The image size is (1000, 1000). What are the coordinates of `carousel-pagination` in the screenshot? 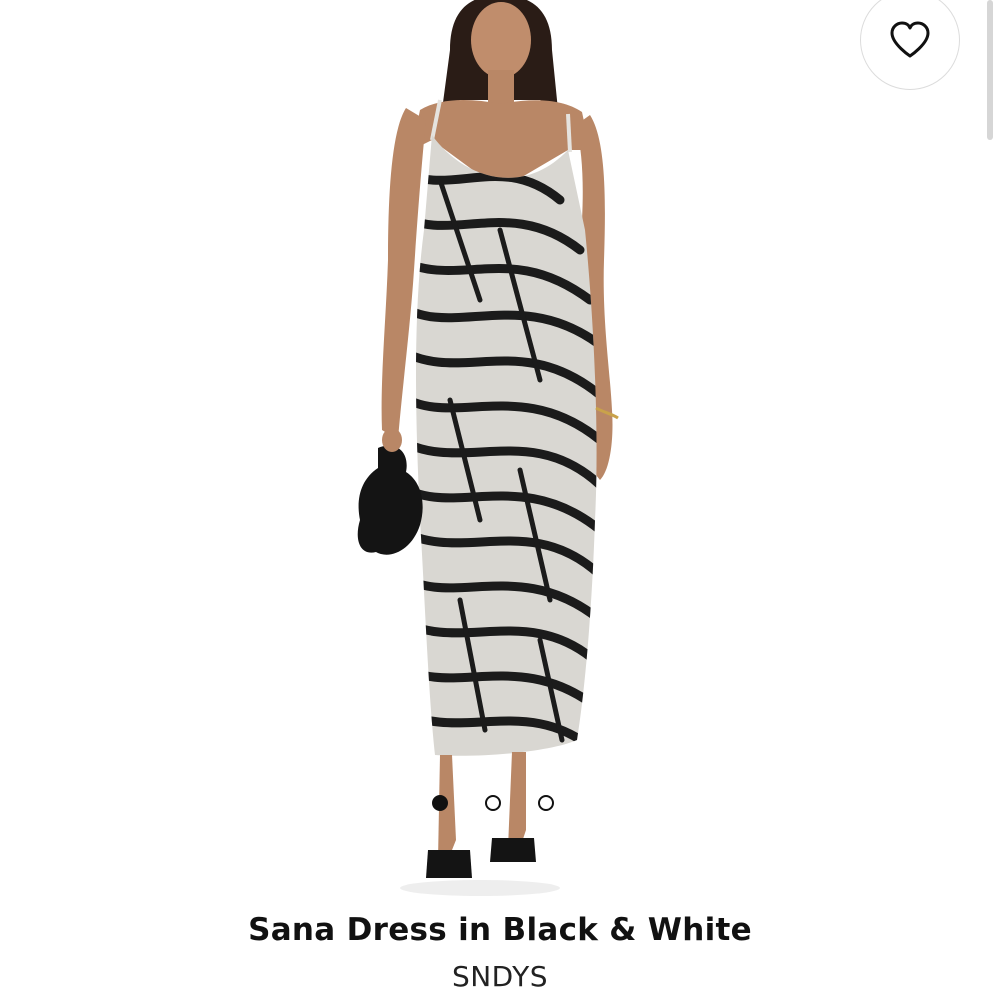 It's located at (493, 803).